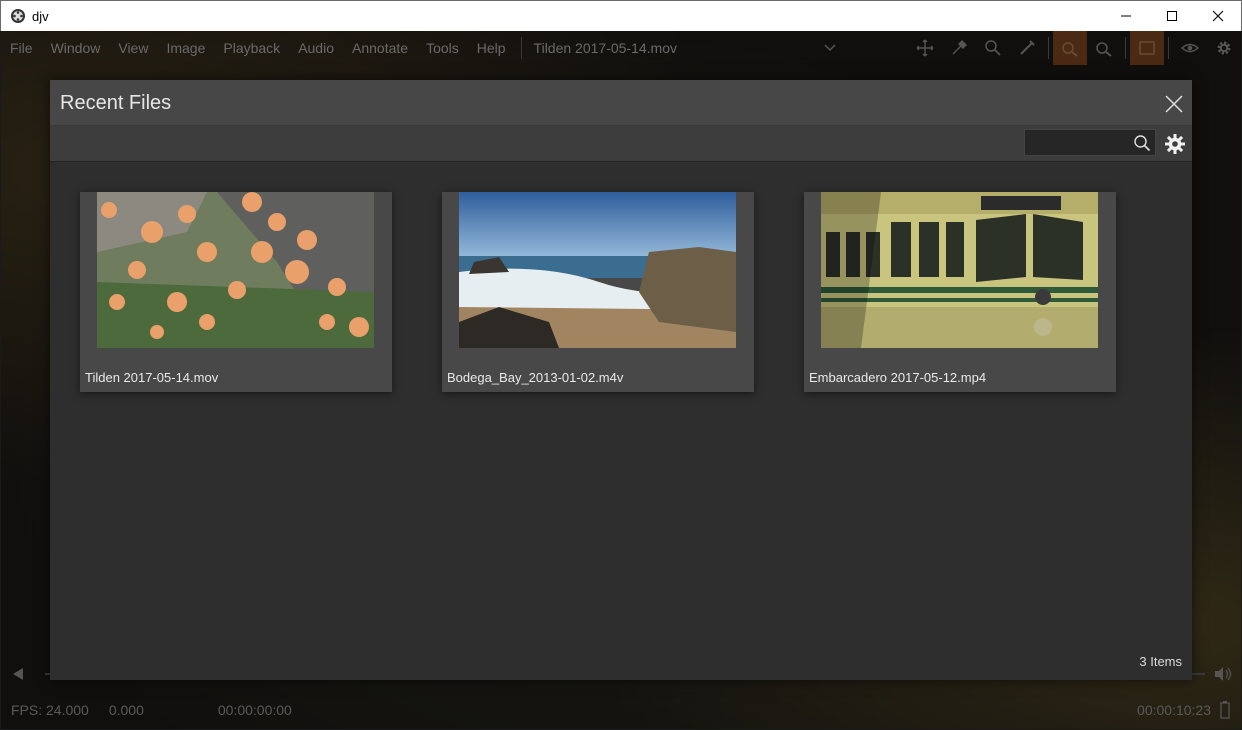 Image resolution: width=1242 pixels, height=730 pixels. Describe the element at coordinates (1174, 710) in the screenshot. I see `duration: 00:00:10:23` at that location.